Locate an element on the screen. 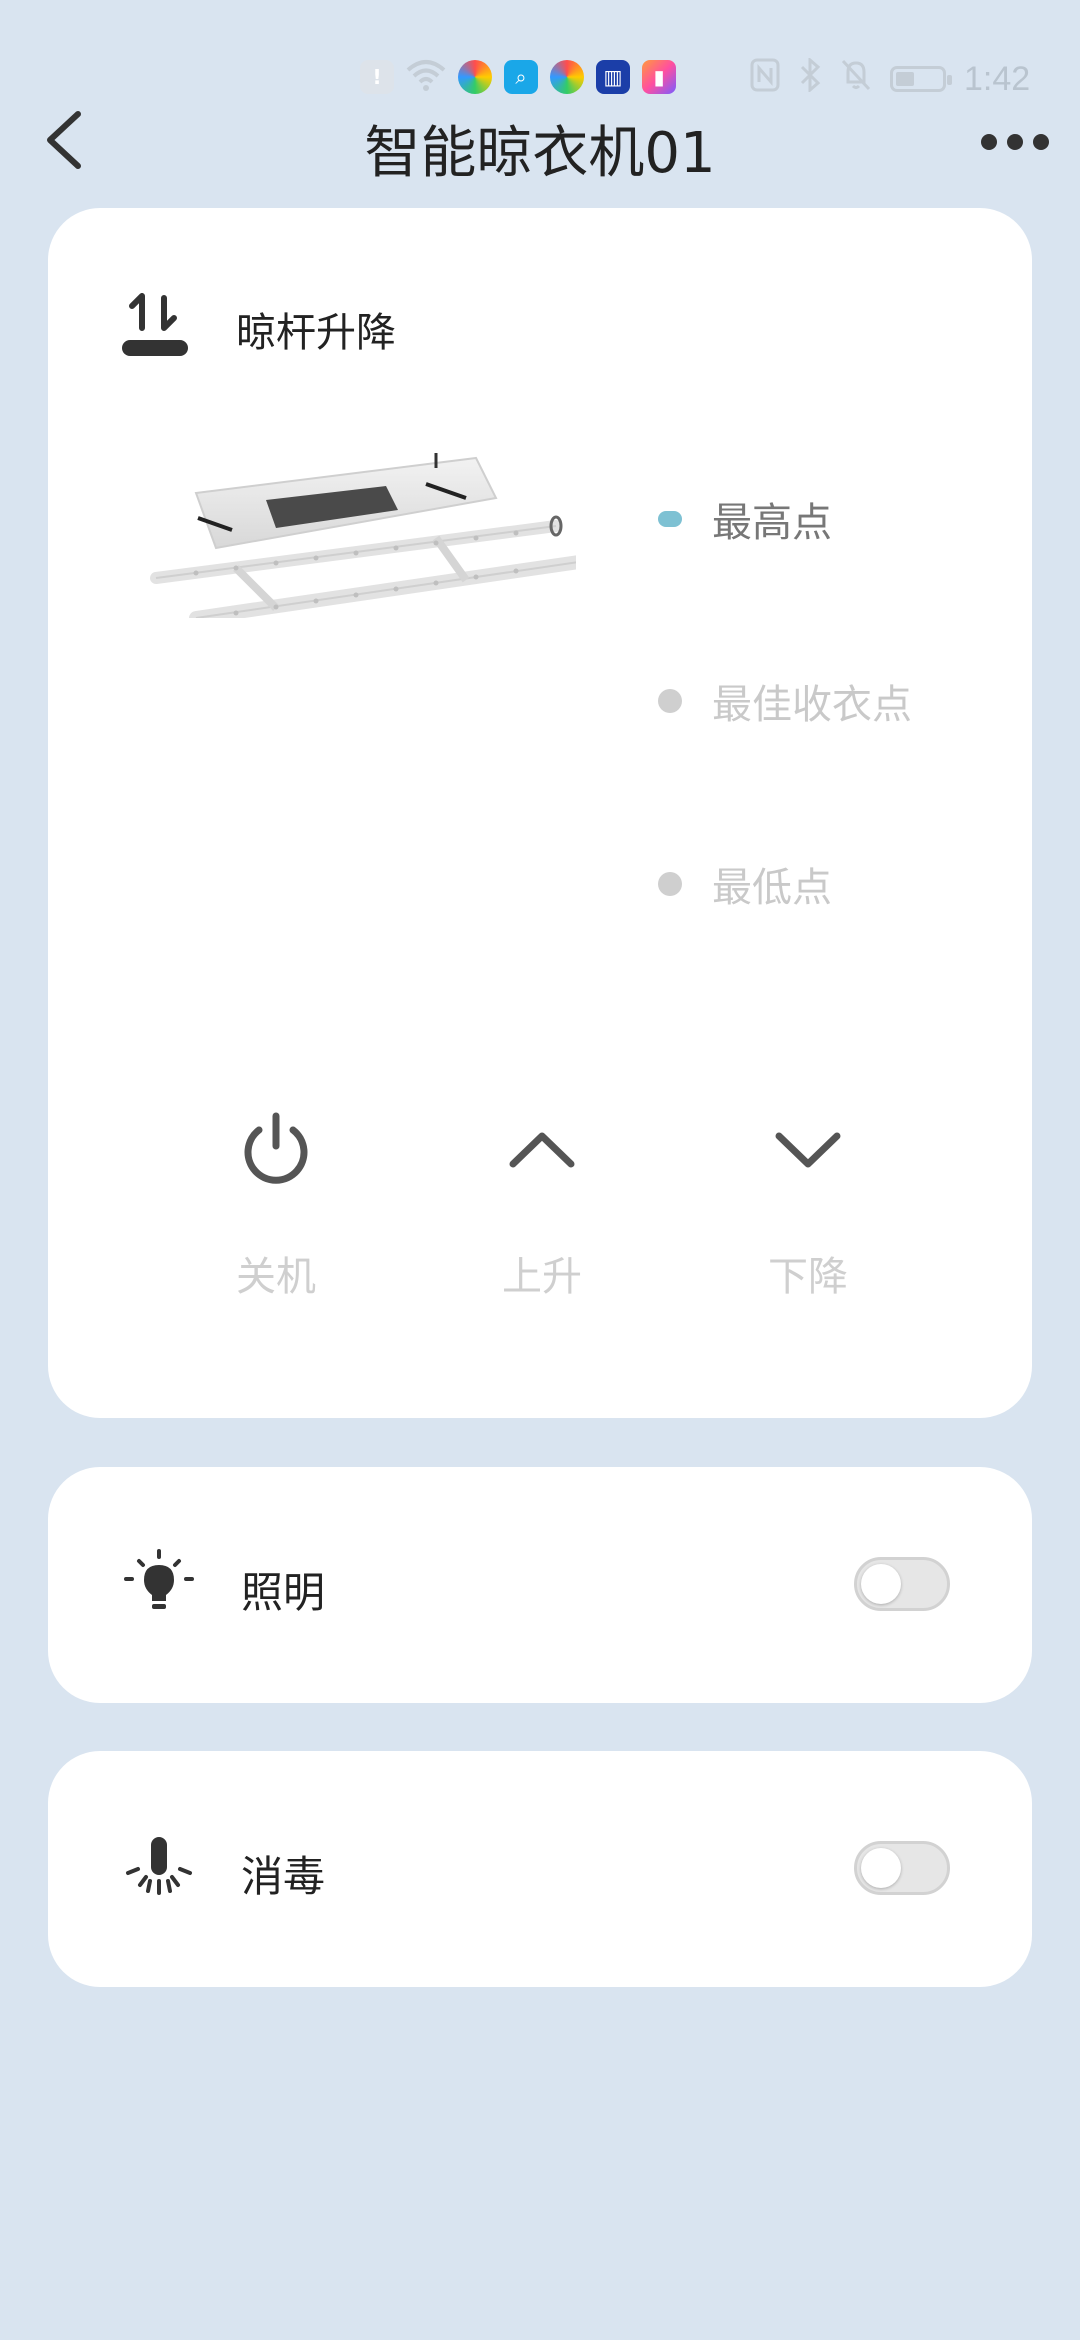  status-time: 1:42 is located at coordinates (997, 78).